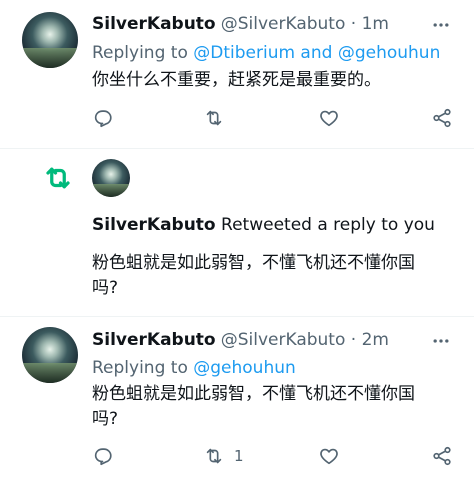 The width and height of the screenshot is (474, 477). Describe the element at coordinates (325, 225) in the screenshot. I see `notification-action: Retweeted a reply to you` at that location.